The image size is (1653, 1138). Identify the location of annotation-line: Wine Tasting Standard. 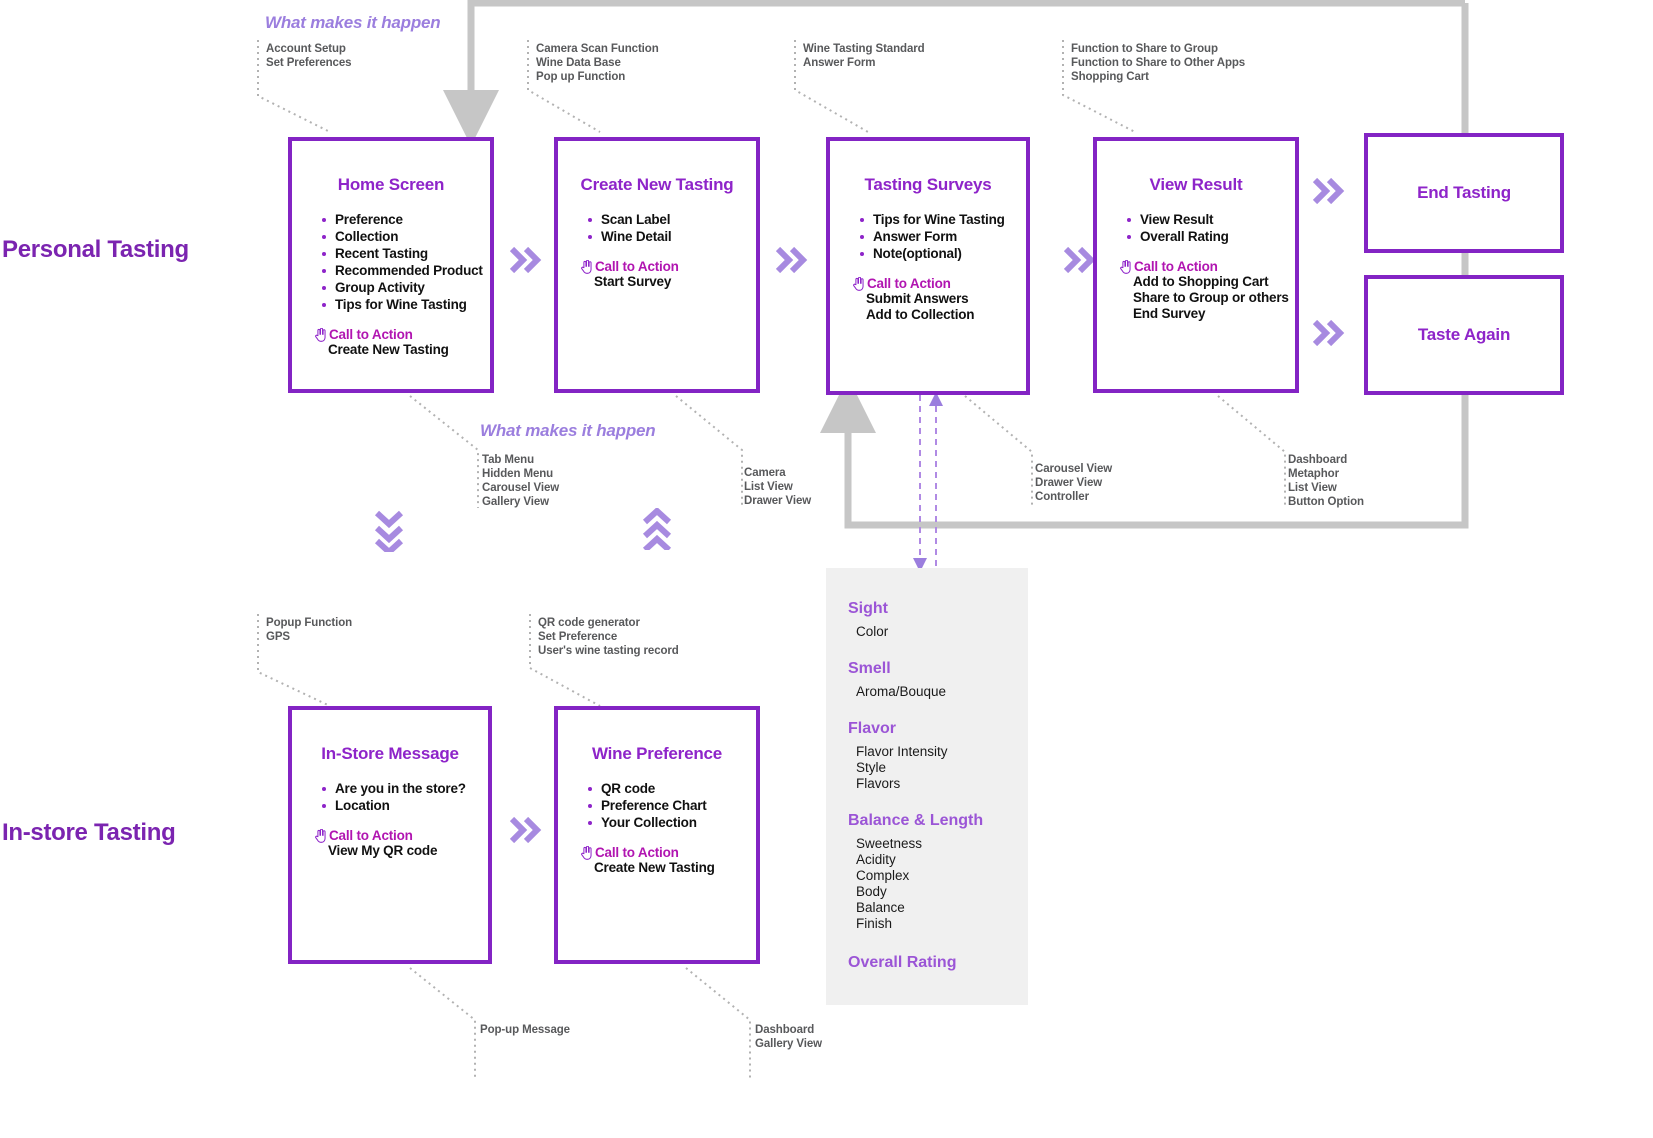
(864, 49).